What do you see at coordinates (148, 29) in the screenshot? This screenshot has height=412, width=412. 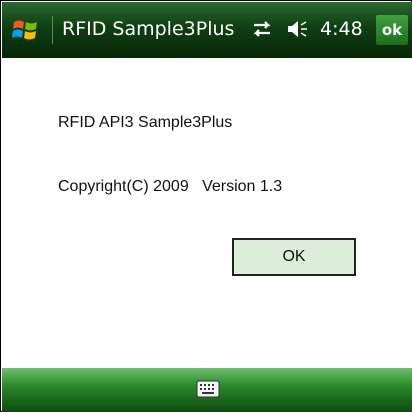 I see `app-title: RFID Sample3Plus` at bounding box center [148, 29].